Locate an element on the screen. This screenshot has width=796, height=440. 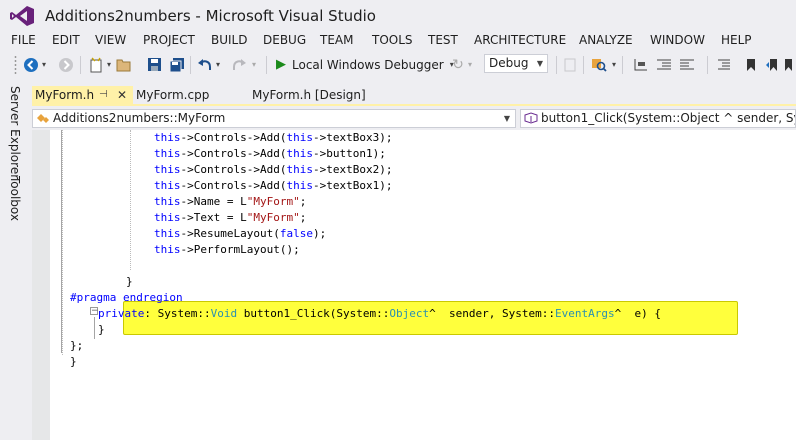
menu-team: TEAM is located at coordinates (336, 40).